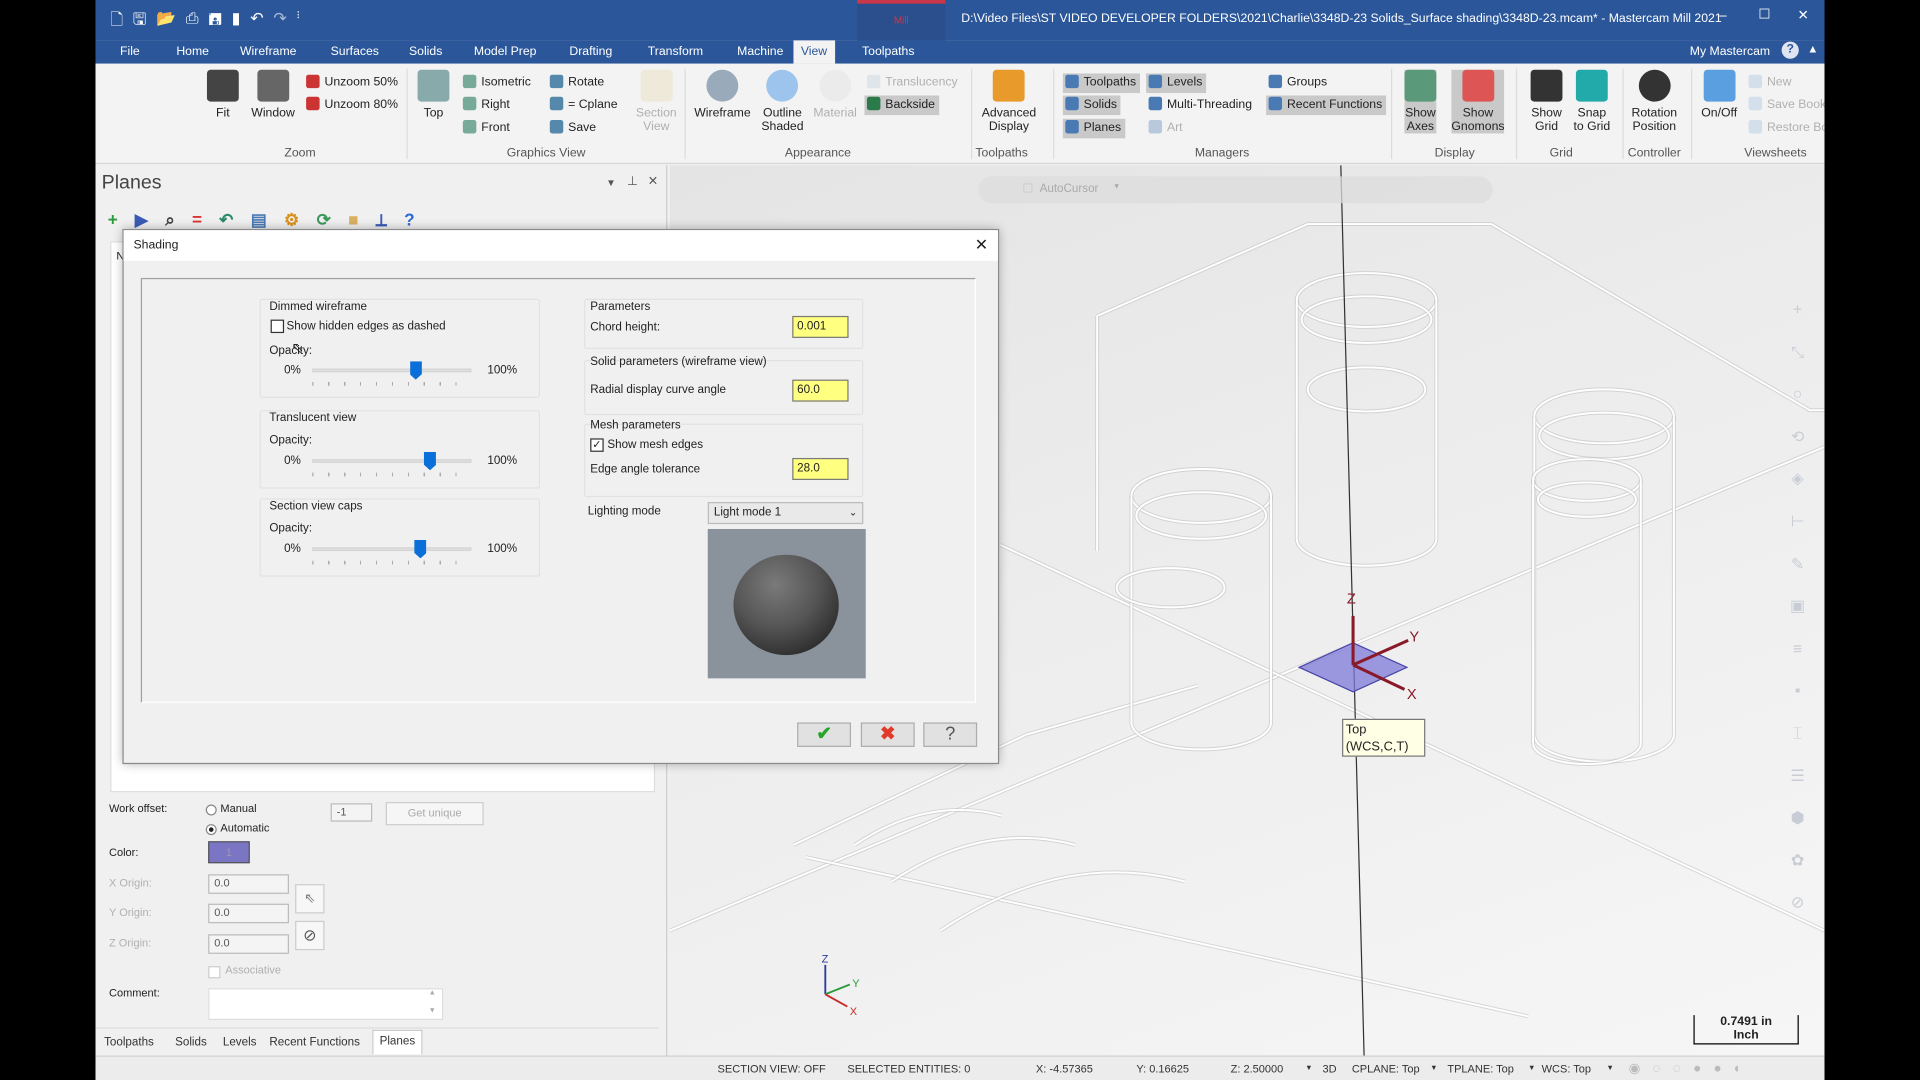 The height and width of the screenshot is (1080, 1920). What do you see at coordinates (1298, 83) in the screenshot?
I see `ribbon-groups-button: Groups` at bounding box center [1298, 83].